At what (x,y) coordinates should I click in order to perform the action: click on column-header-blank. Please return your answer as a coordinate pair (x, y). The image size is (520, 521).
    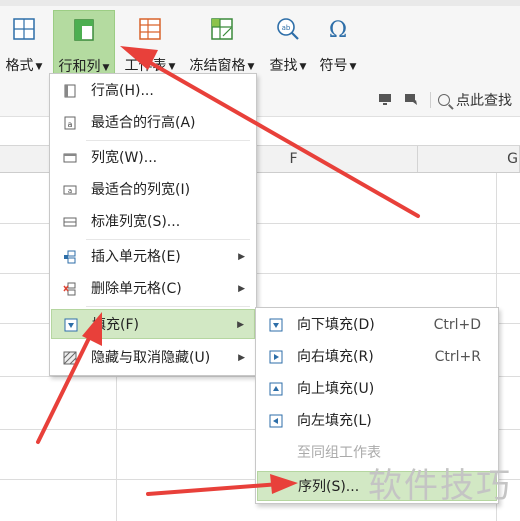
    Looking at the image, I should click on (27, 159).